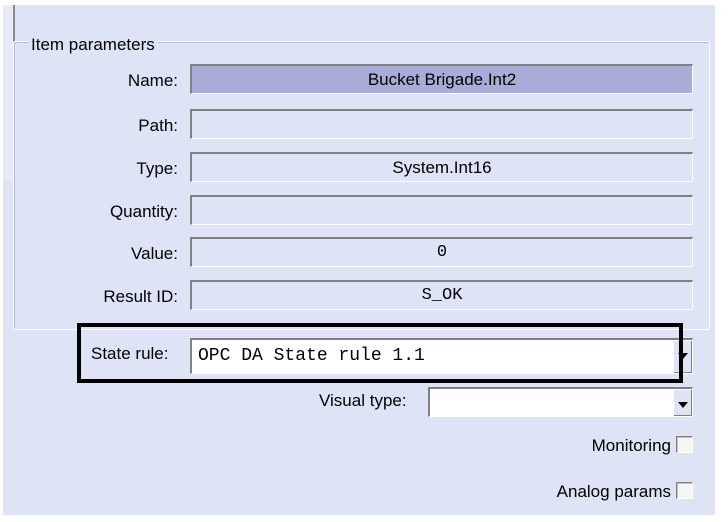 Image resolution: width=728 pixels, height=522 pixels. Describe the element at coordinates (631, 445) in the screenshot. I see `monitoring-label: Monitoring` at that location.